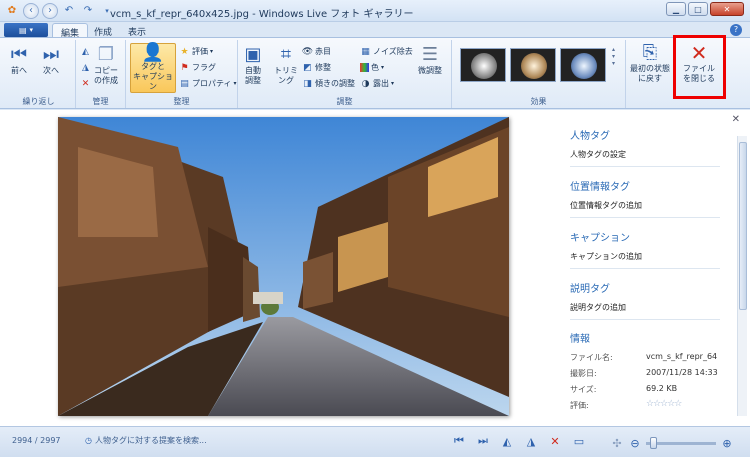 This screenshot has height=457, width=750. Describe the element at coordinates (59, 11) in the screenshot. I see `quick-access-toolbar: ✿ ‹ › ↶ ↷ ▾` at that location.